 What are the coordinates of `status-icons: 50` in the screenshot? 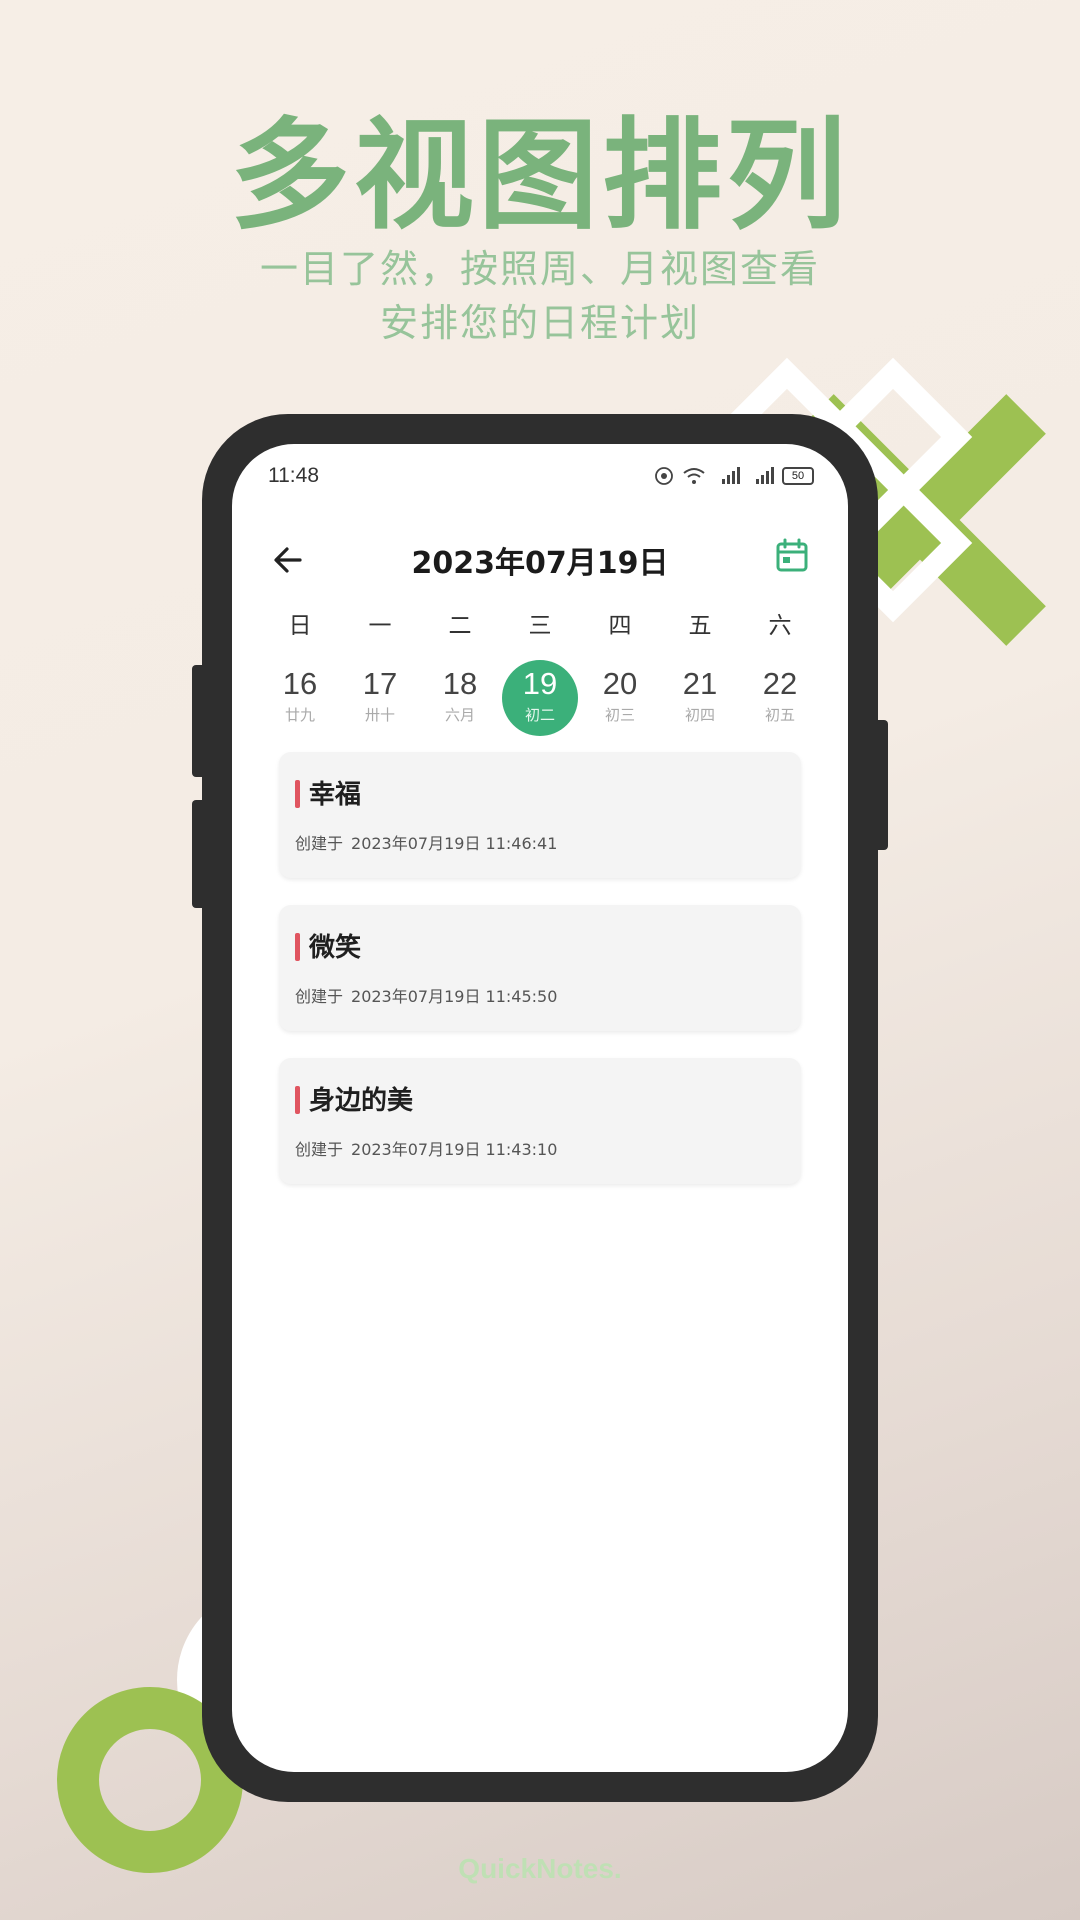 It's located at (734, 476).